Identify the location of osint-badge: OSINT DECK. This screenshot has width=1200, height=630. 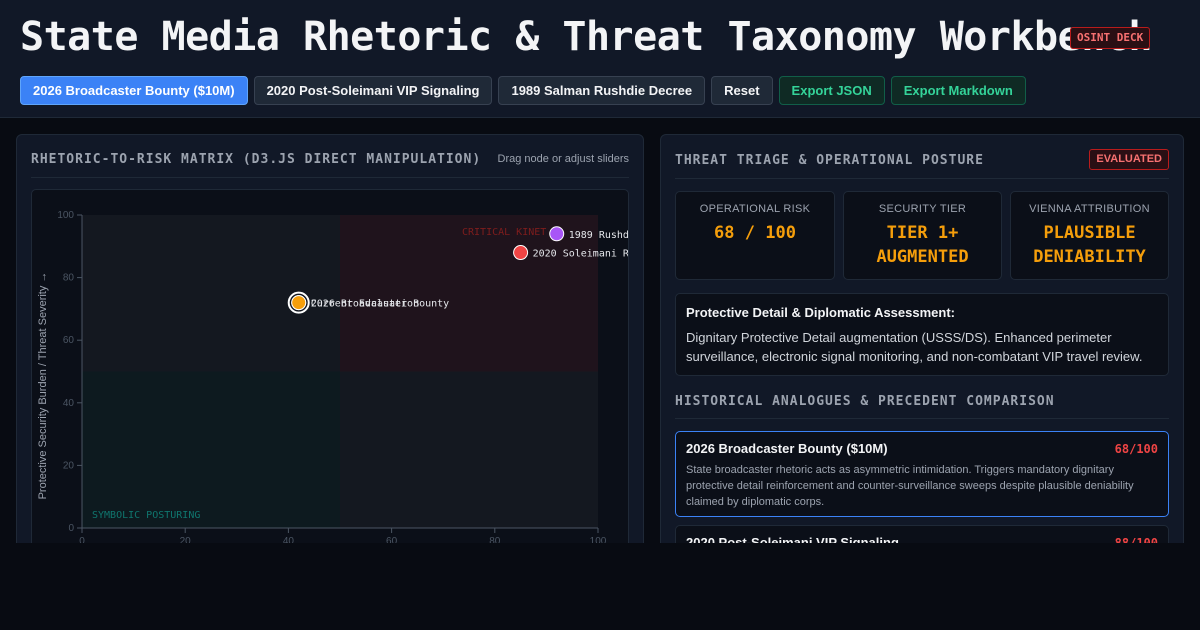
(1110, 38).